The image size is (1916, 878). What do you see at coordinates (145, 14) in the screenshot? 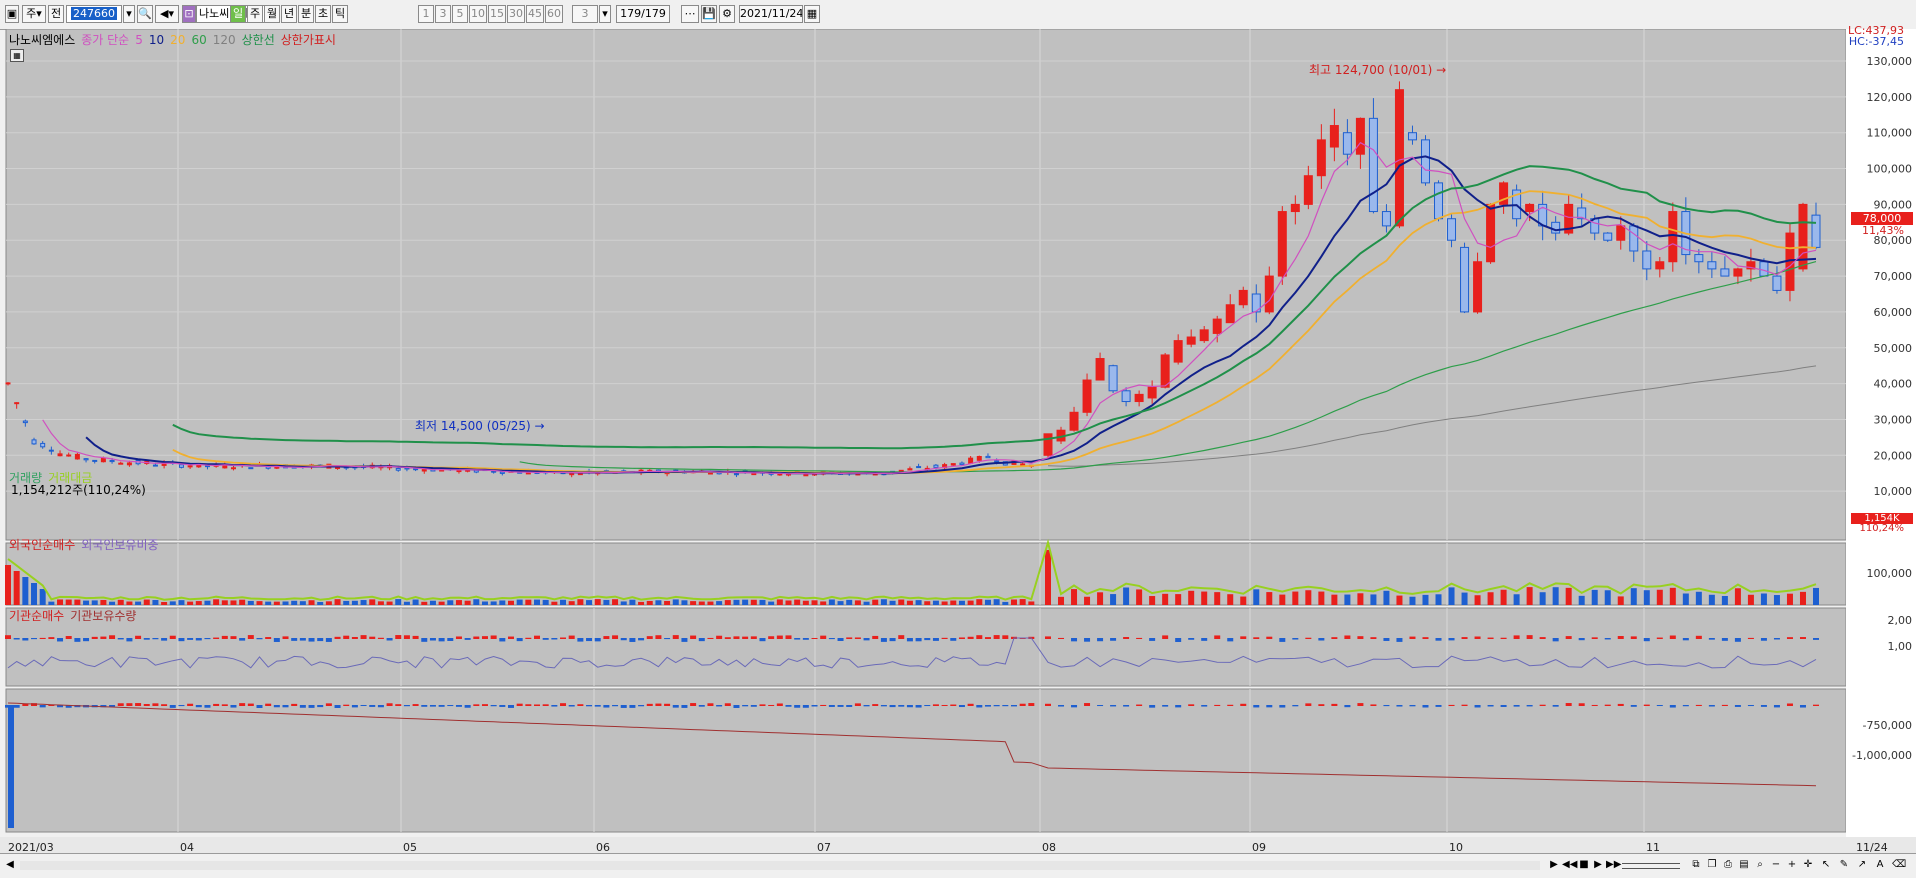
I see `search-icon: 🔍` at bounding box center [145, 14].